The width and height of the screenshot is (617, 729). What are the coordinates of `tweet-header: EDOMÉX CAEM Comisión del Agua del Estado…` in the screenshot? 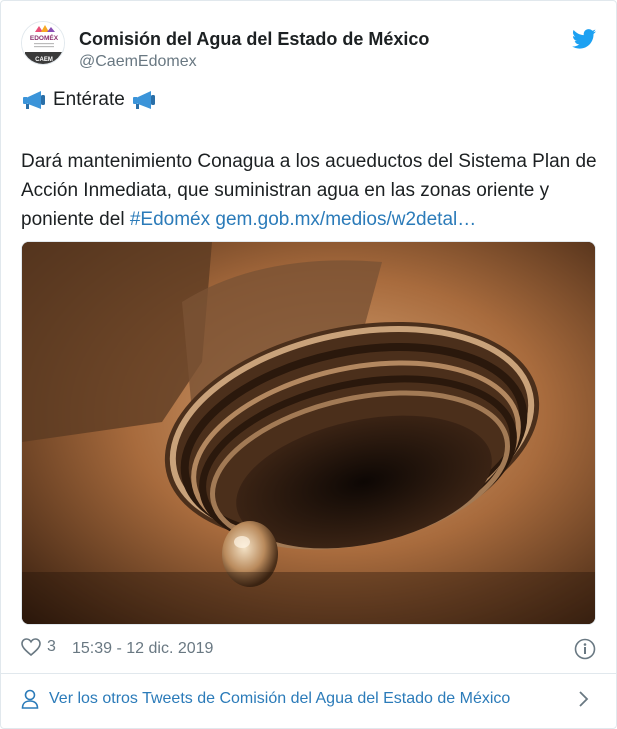 It's located at (309, 49).